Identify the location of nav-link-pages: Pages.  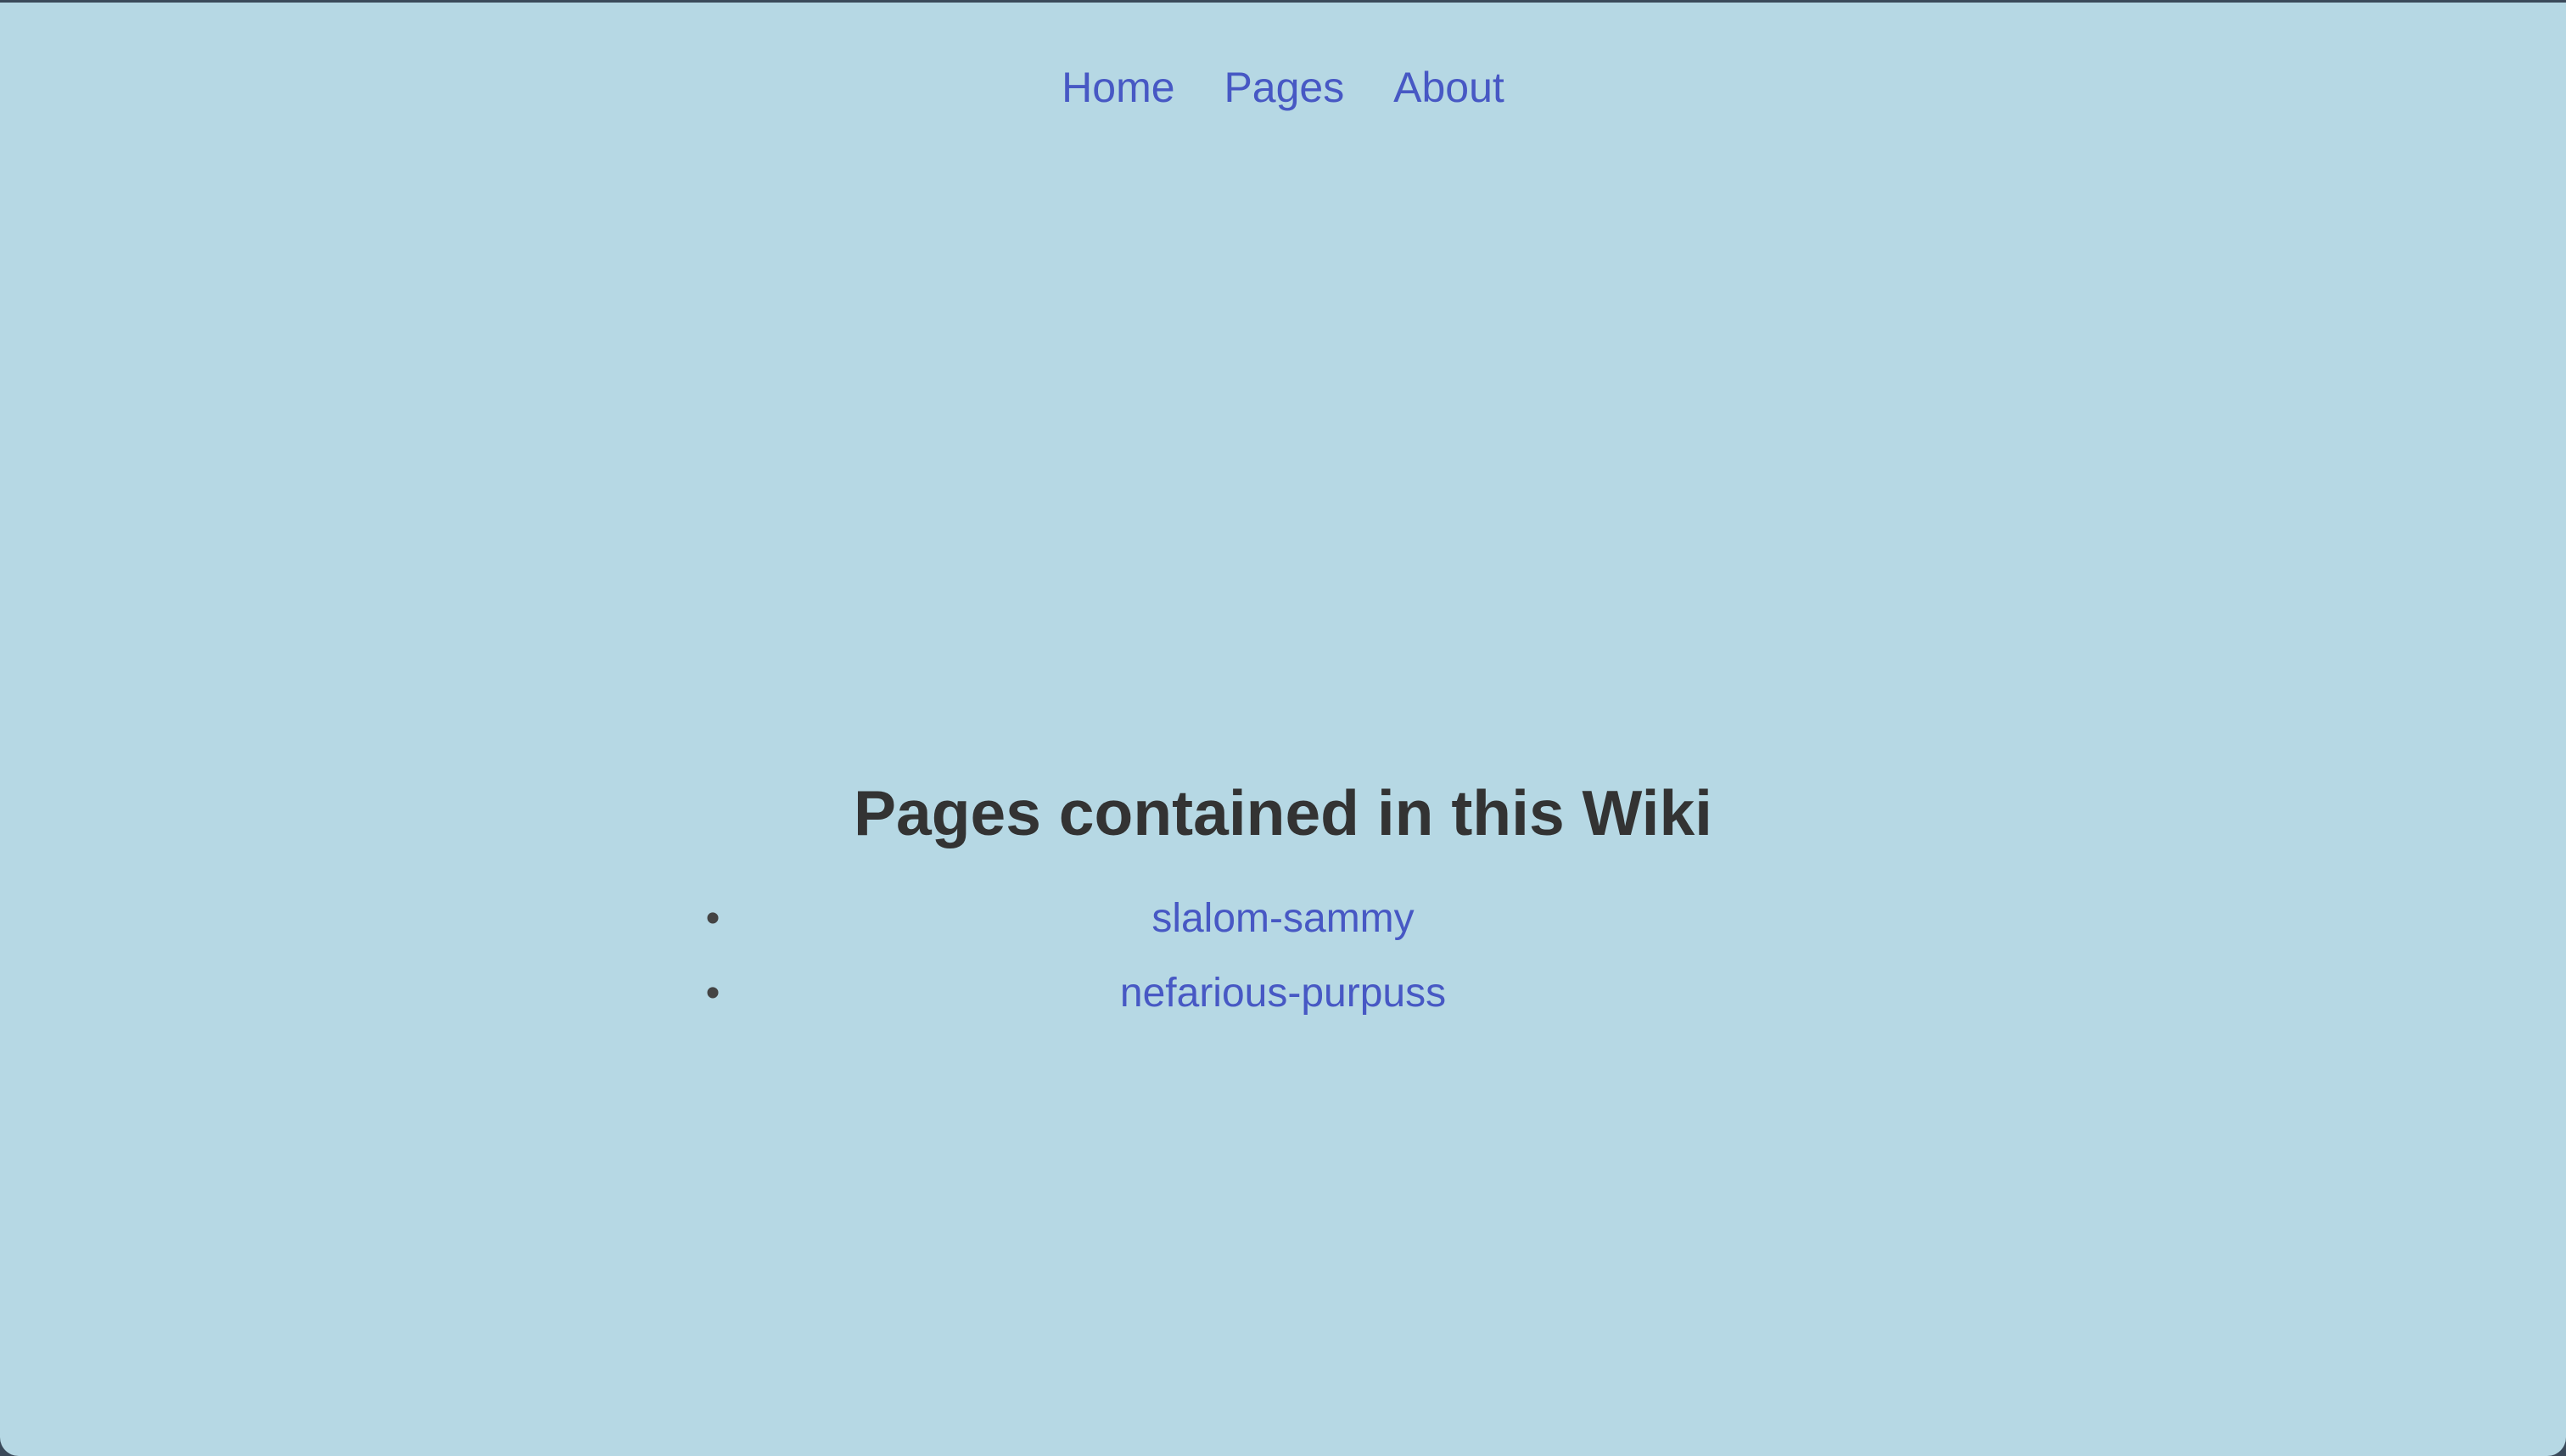
(1284, 87).